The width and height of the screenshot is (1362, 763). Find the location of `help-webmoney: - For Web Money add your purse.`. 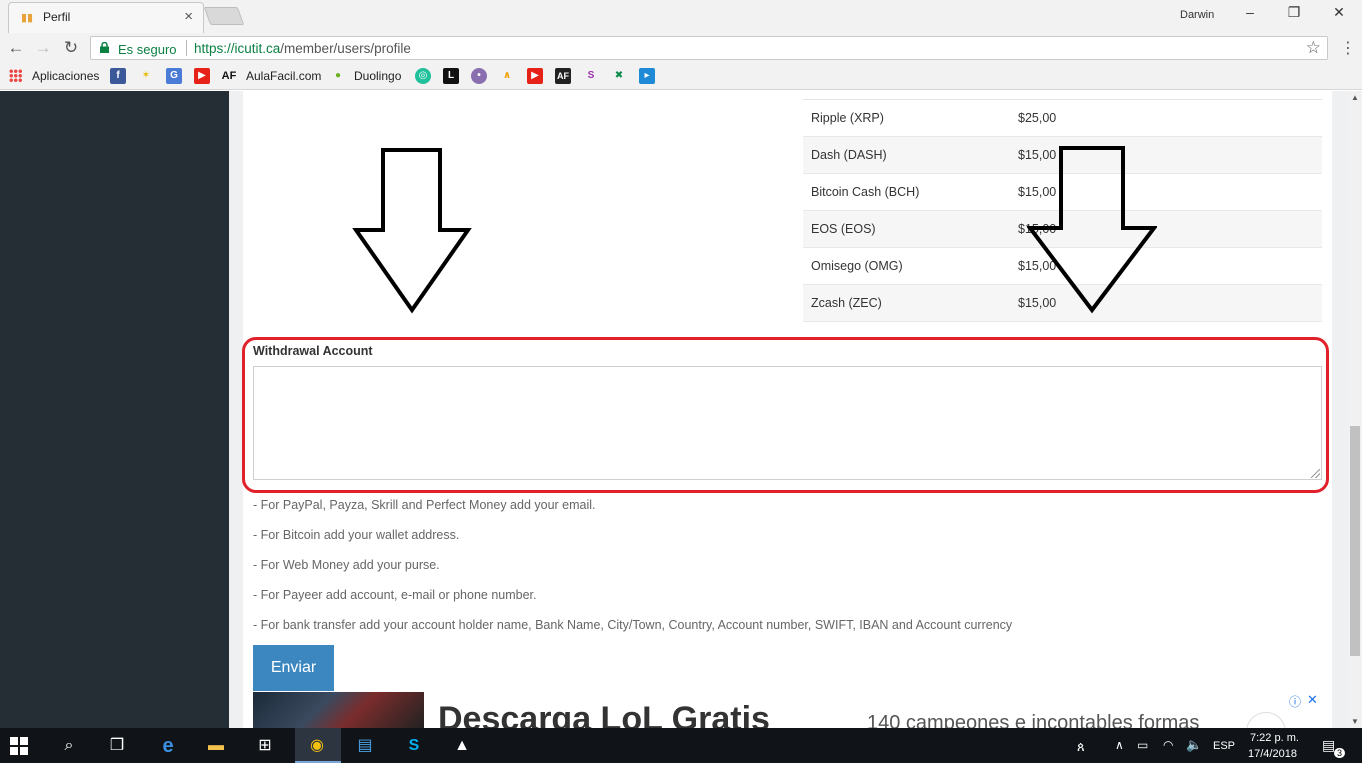

help-webmoney: - For Web Money add your purse. is located at coordinates (346, 565).